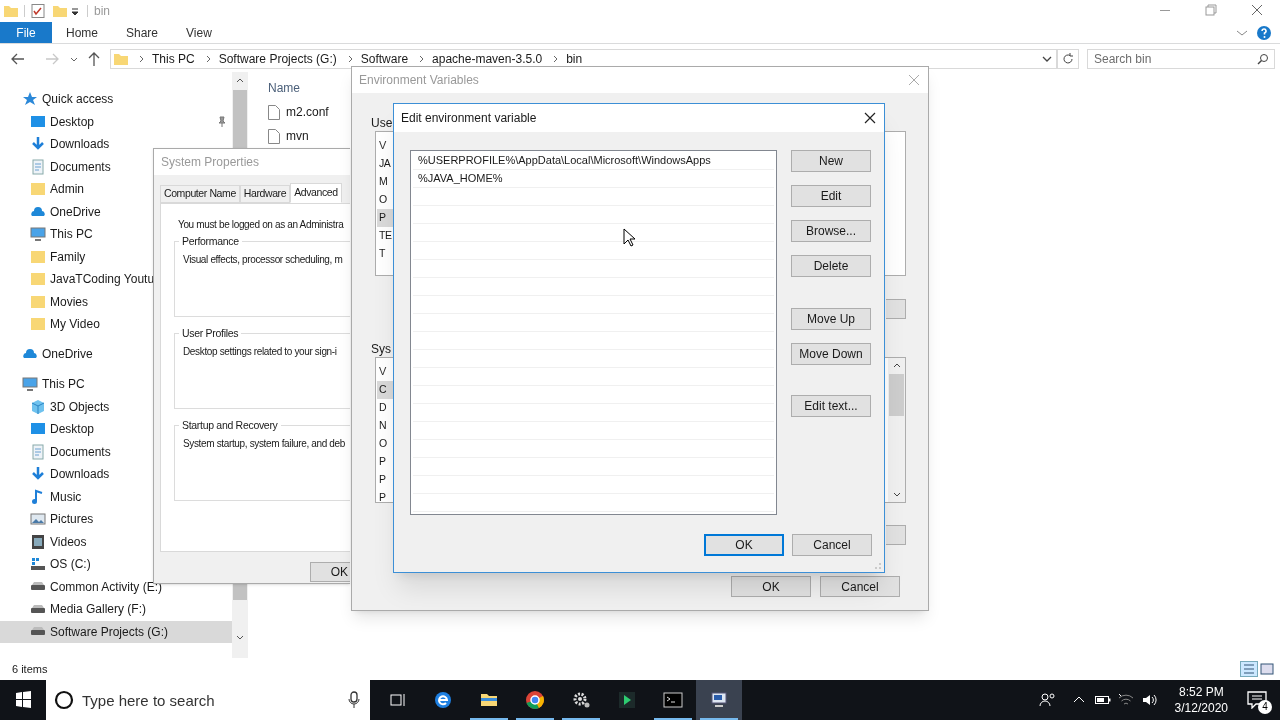 The width and height of the screenshot is (1280, 720). Describe the element at coordinates (1265, 707) in the screenshot. I see `notification-count: 4` at that location.